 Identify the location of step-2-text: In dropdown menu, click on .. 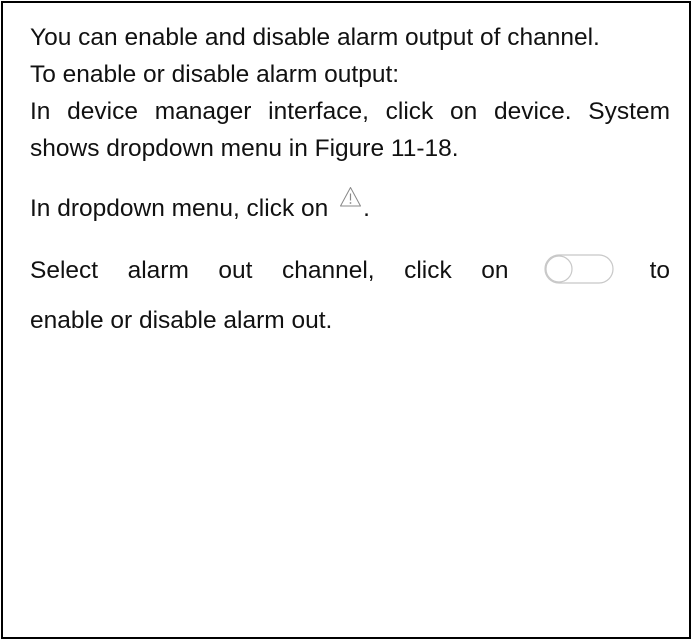
(350, 206).